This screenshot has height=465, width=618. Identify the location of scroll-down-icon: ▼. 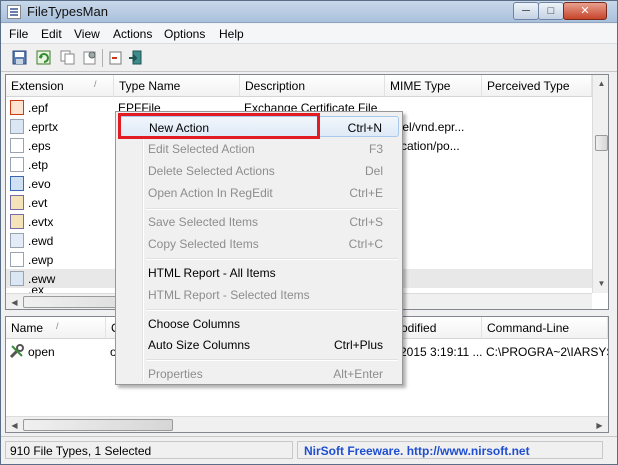
(600, 283).